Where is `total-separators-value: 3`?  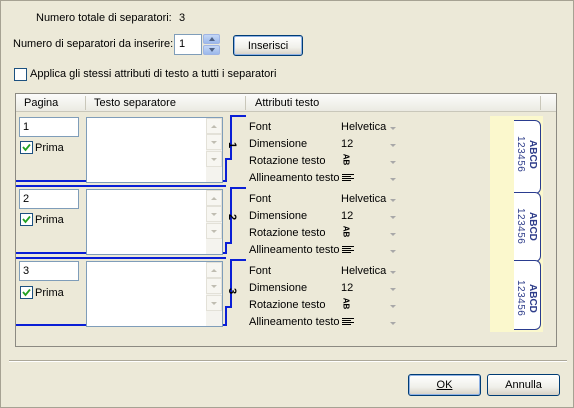
total-separators-value: 3 is located at coordinates (182, 18).